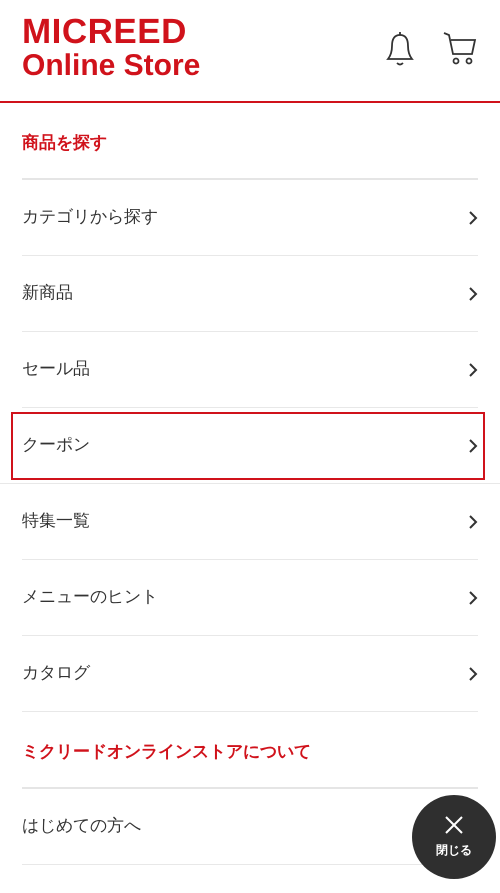 Image resolution: width=500 pixels, height=893 pixels. What do you see at coordinates (111, 31) in the screenshot?
I see `logo-text: MICREED` at bounding box center [111, 31].